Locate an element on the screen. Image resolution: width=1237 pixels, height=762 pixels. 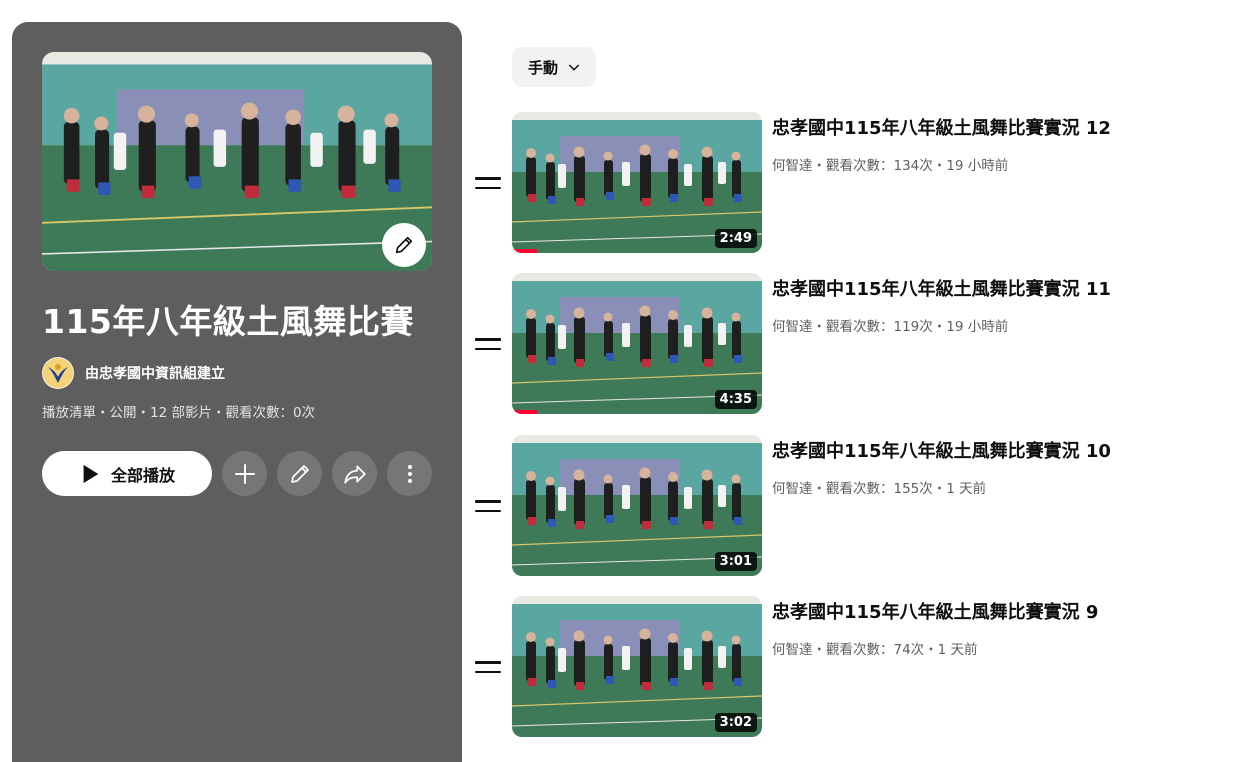
play-all-button: 全部播放 is located at coordinates (127, 473).